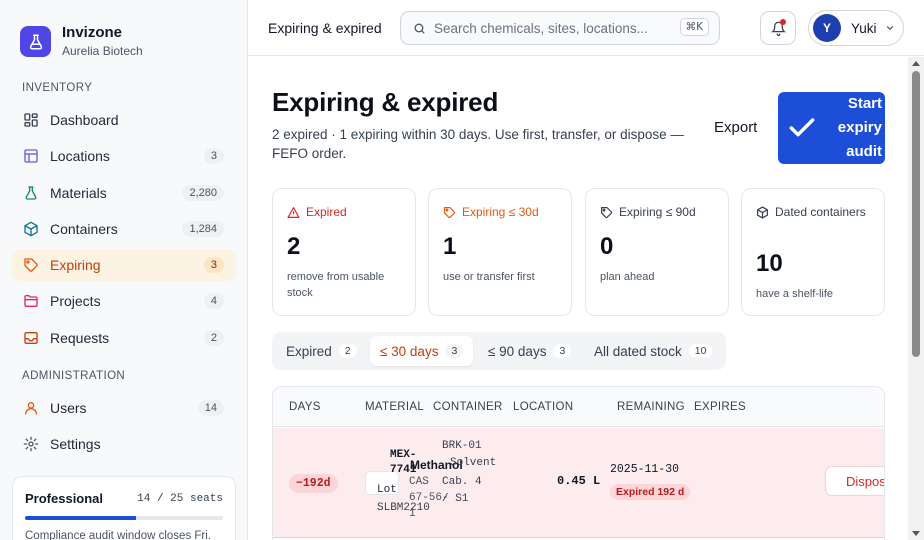  I want to click on stat-value: 10, so click(769, 263).